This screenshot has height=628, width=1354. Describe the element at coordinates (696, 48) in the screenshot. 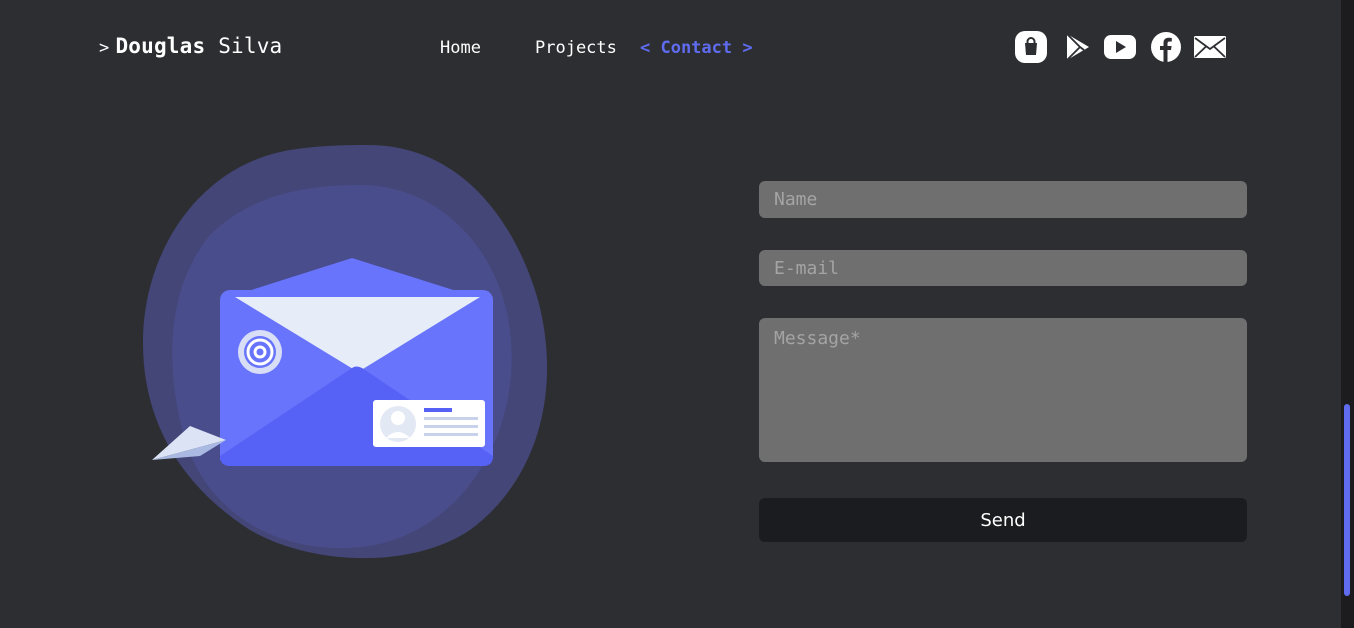

I see `nav-contact-link: < Contact >` at that location.